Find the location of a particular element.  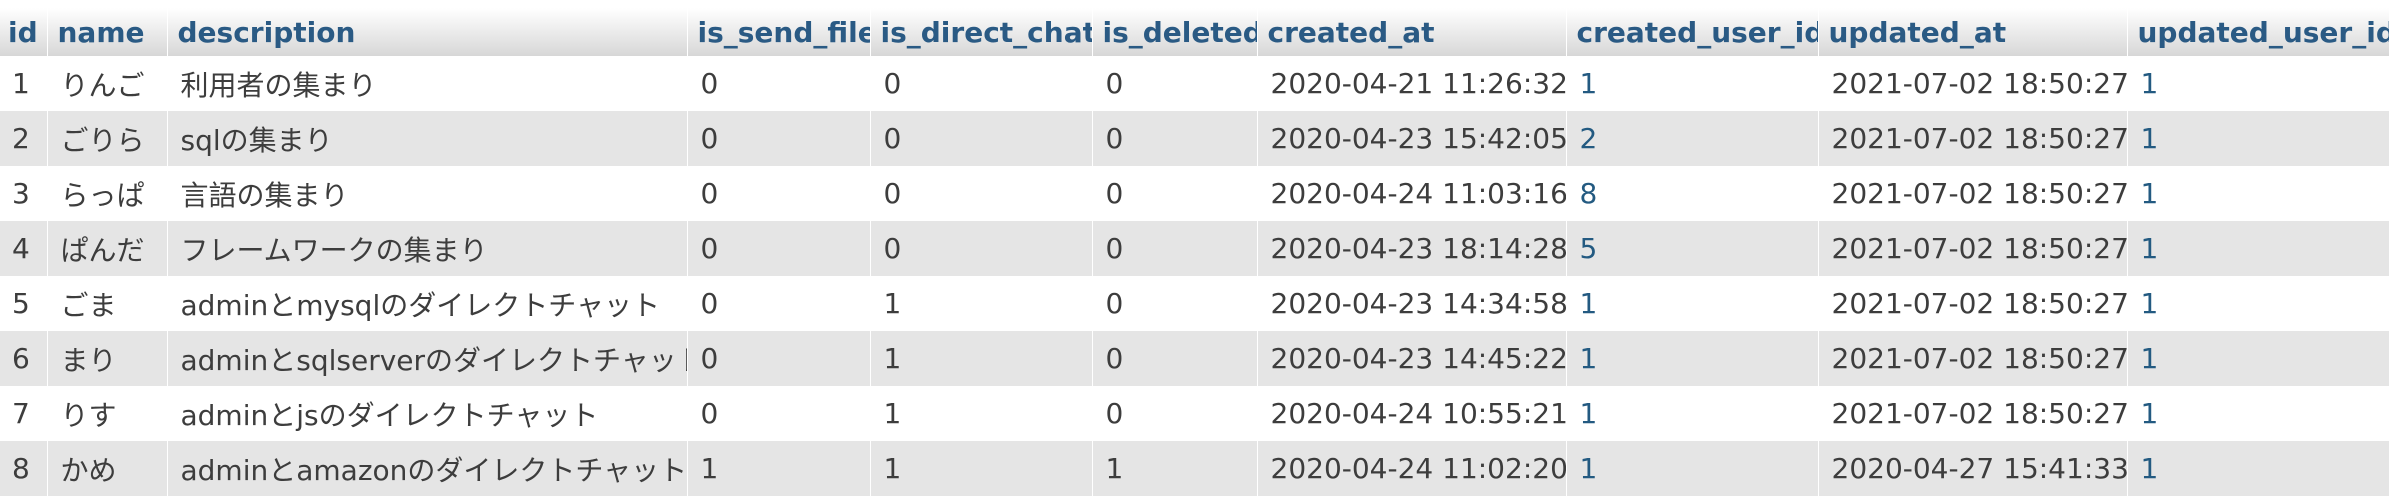

cell-created-at: 2020-04-24 11:02:20 is located at coordinates (1412, 468).